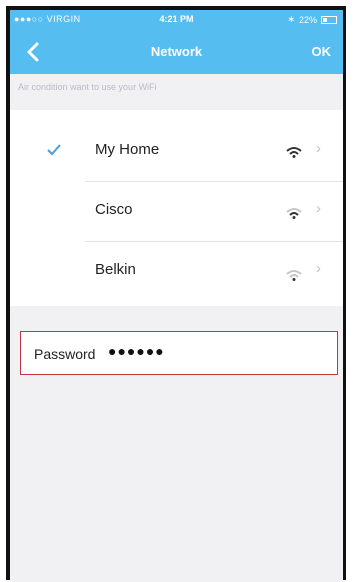 Image resolution: width=354 pixels, height=582 pixels. I want to click on checkmark-icon, so click(54, 150).